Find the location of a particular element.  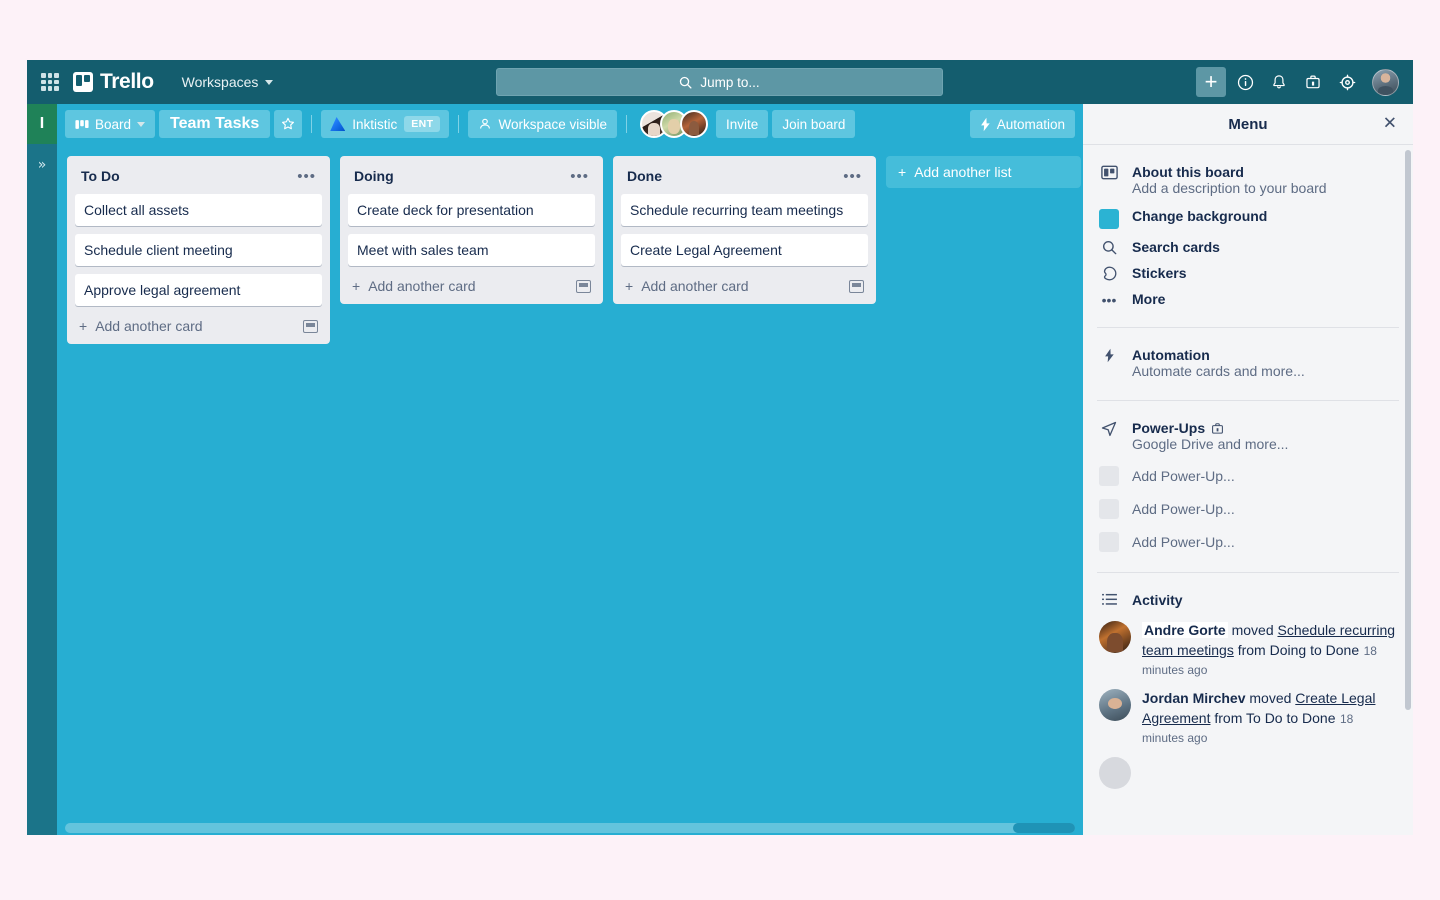

andre-gorte-avatar is located at coordinates (1115, 637).